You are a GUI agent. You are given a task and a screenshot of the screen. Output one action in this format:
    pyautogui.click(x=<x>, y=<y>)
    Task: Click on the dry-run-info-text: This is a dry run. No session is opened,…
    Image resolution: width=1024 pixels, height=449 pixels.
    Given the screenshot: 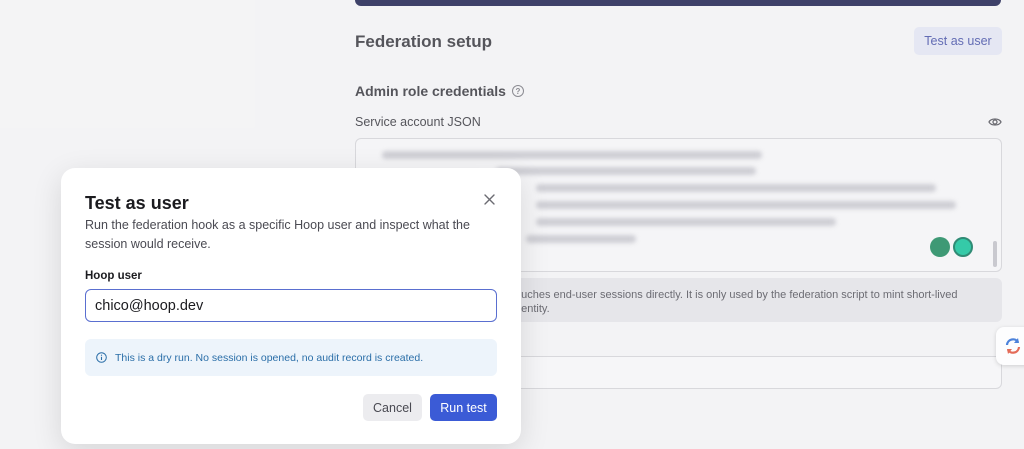 What is the action you would take?
    pyautogui.click(x=269, y=357)
    